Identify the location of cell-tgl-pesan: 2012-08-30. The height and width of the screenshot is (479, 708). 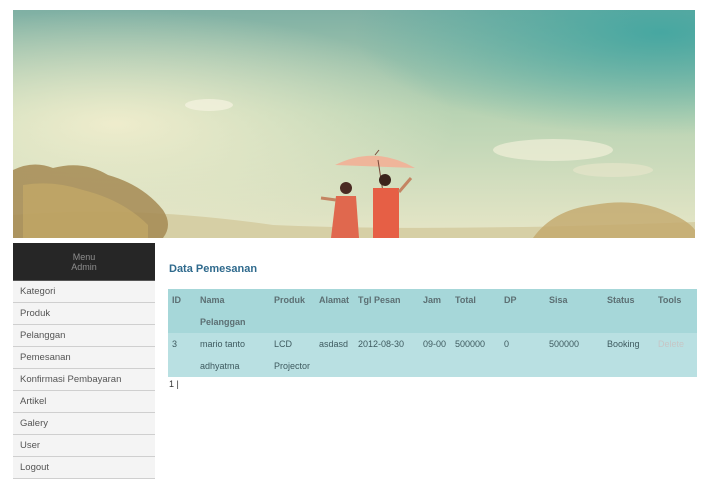
(386, 355).